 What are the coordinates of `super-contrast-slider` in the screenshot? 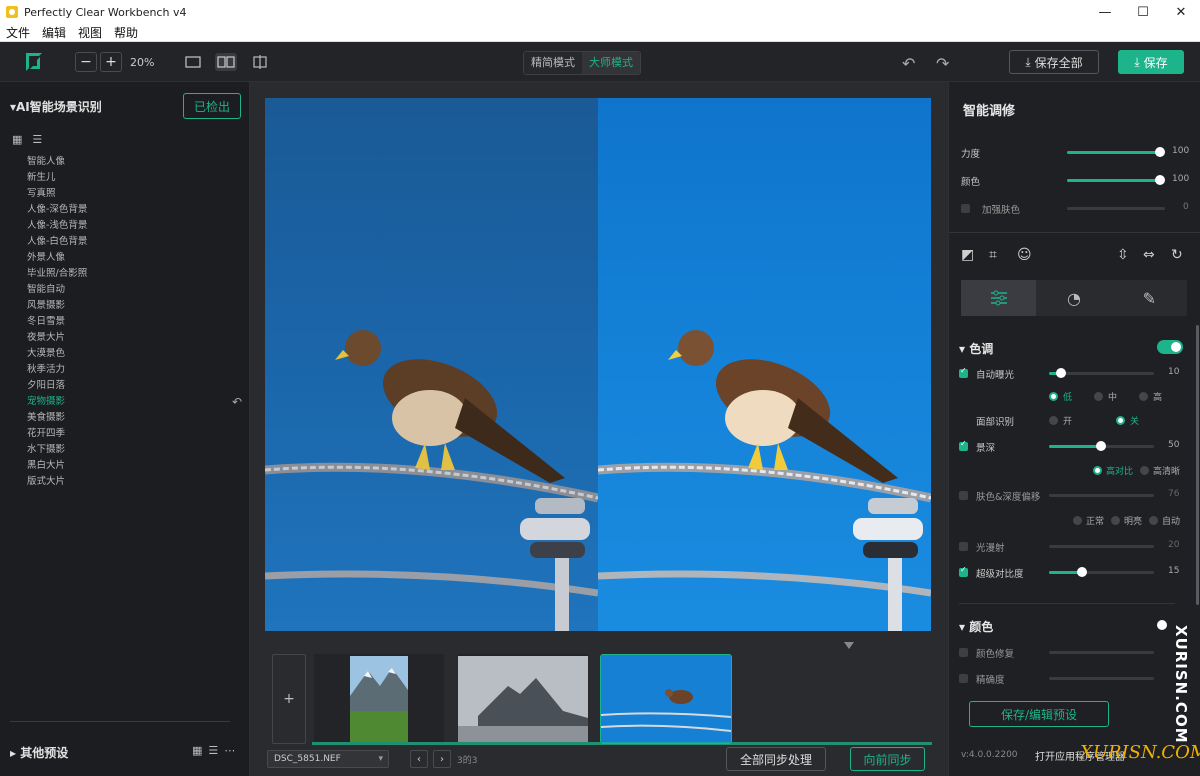 It's located at (1101, 572).